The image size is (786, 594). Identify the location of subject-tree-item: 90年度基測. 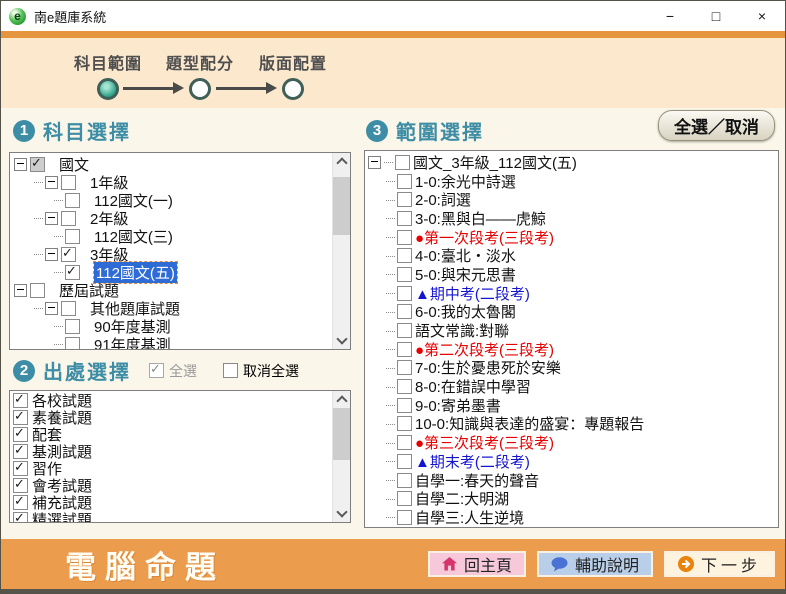
(181, 326).